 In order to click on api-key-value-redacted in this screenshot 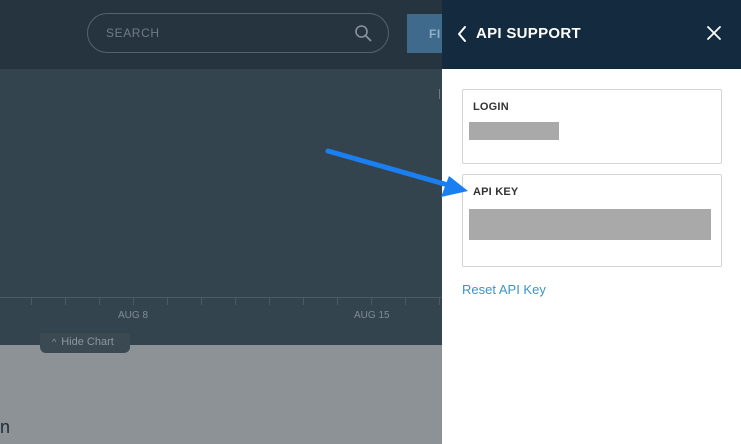, I will do `click(590, 224)`.